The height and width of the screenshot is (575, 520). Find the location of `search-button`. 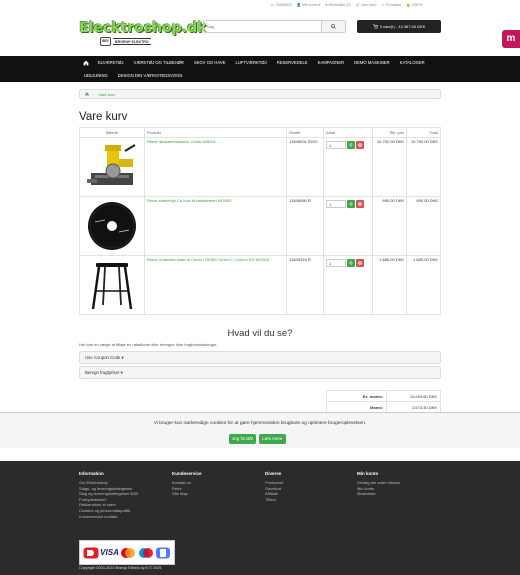

search-button is located at coordinates (333, 26).